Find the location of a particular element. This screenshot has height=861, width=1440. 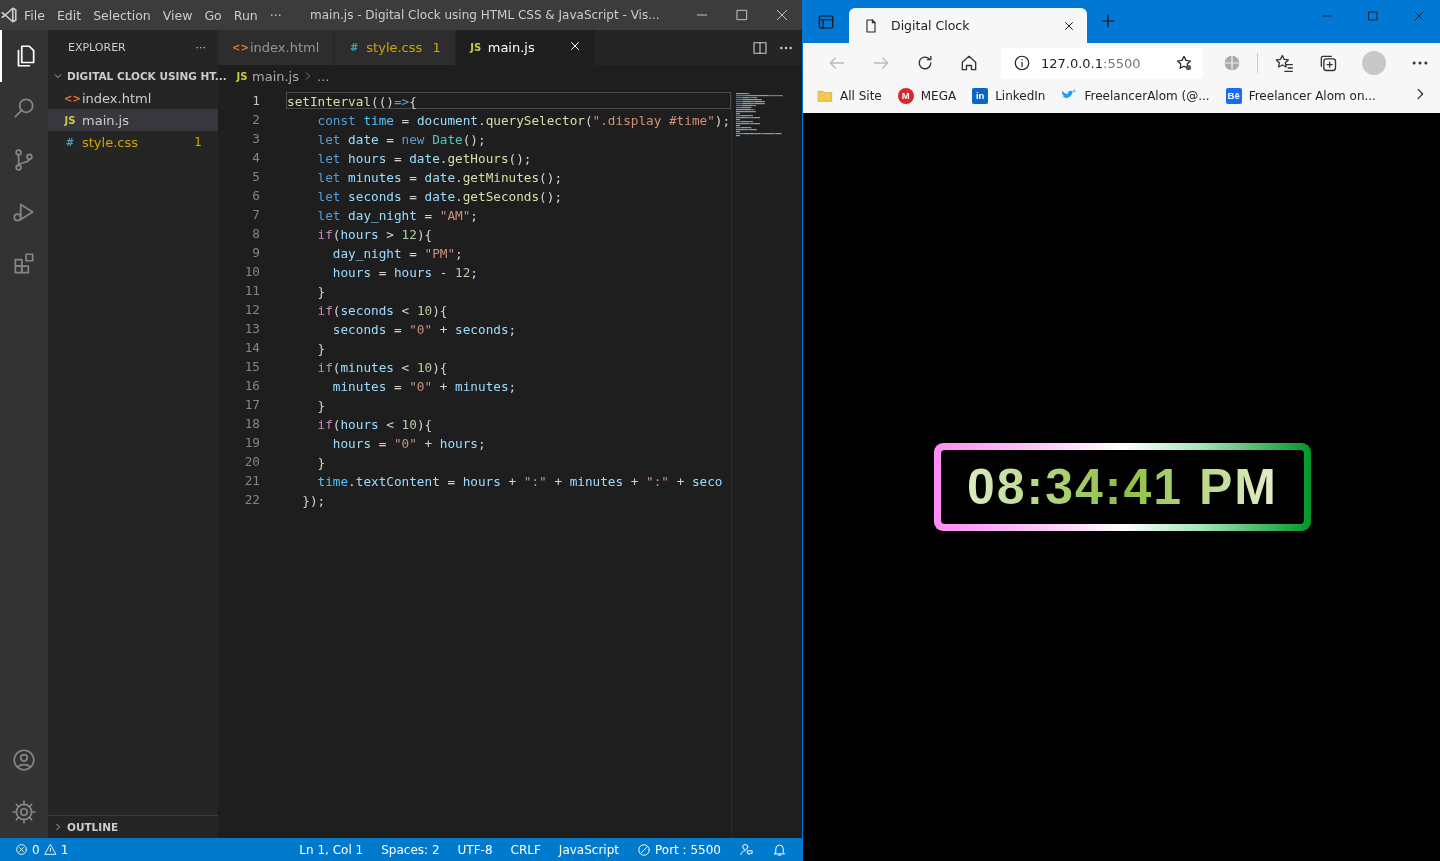

line-number: 4 is located at coordinates (256, 157).